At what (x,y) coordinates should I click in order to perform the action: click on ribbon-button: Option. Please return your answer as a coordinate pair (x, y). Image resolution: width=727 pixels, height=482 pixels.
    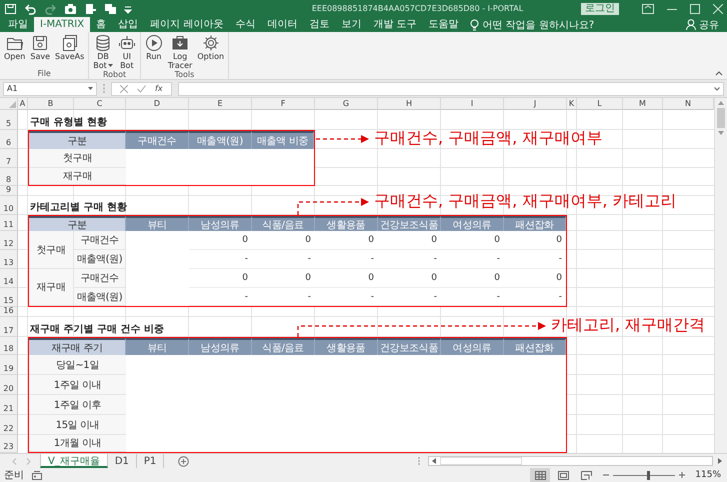
    Looking at the image, I should click on (210, 52).